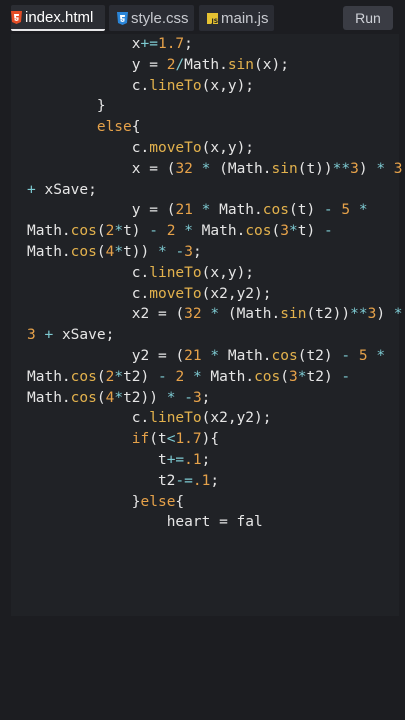 Image resolution: width=405 pixels, height=720 pixels. What do you see at coordinates (245, 18) in the screenshot?
I see `tab-label: main.js` at bounding box center [245, 18].